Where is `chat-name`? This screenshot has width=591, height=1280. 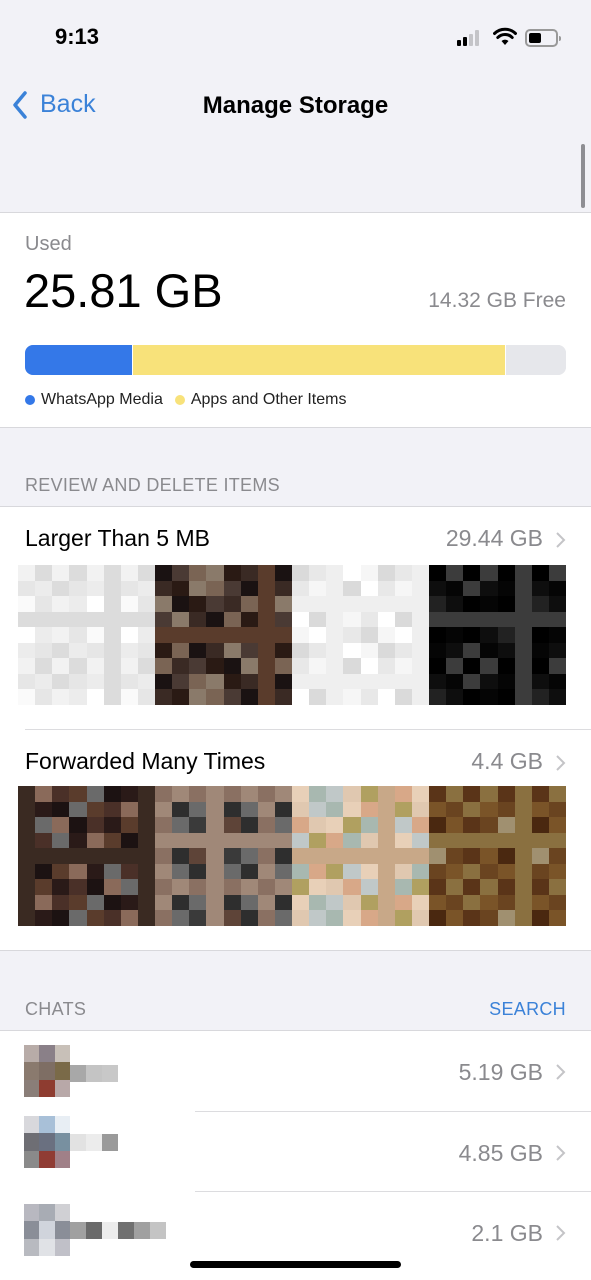
chat-name is located at coordinates (94, 1142).